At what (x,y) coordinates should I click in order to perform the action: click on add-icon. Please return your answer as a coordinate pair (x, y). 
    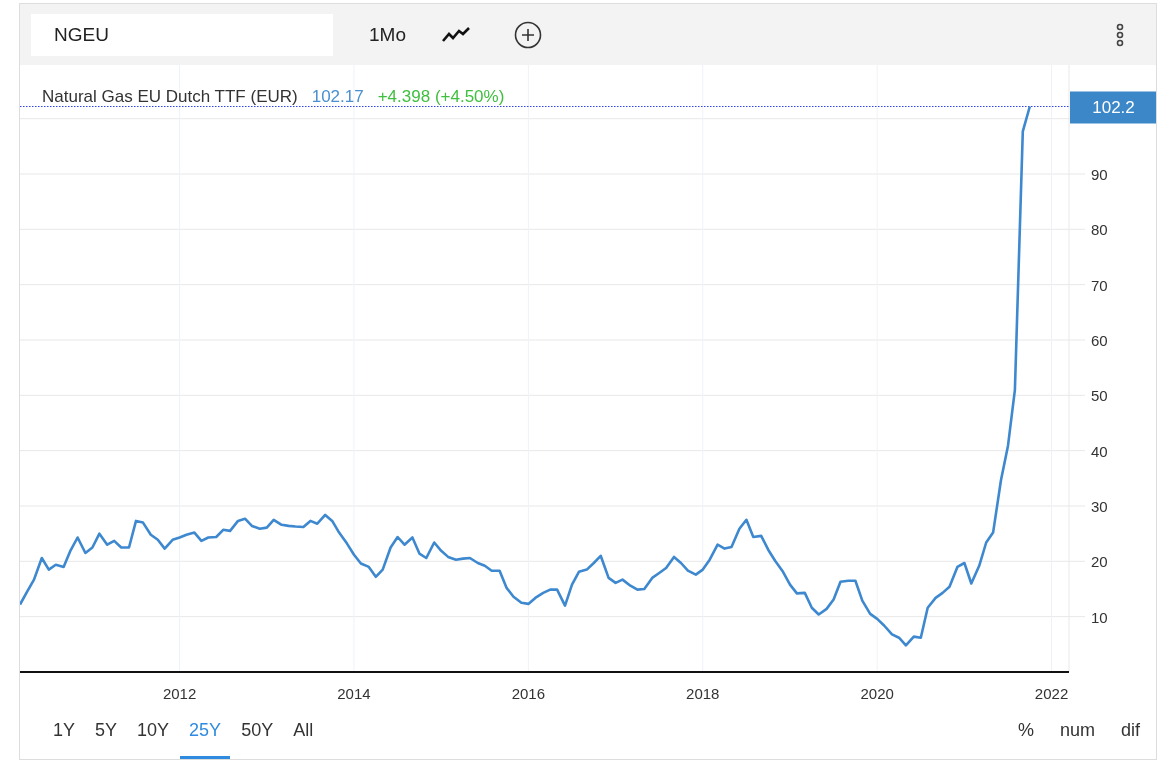
    Looking at the image, I should click on (527, 34).